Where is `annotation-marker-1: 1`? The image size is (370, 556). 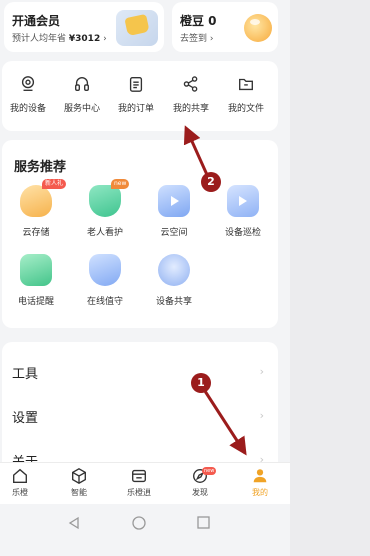
annotation-marker-1: 1 is located at coordinates (201, 383).